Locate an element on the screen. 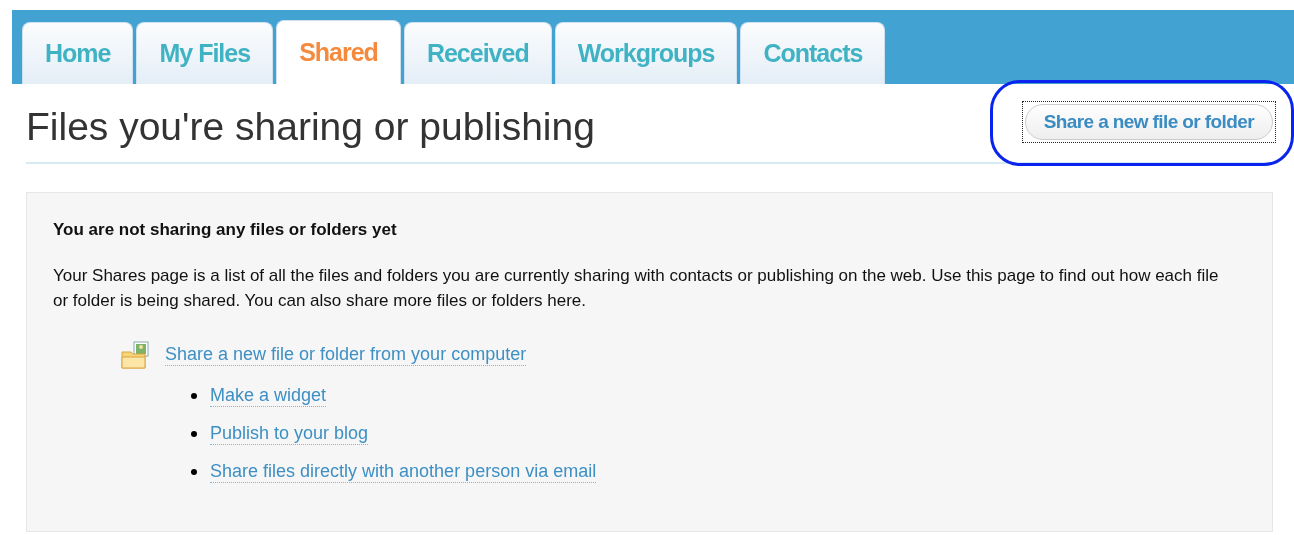 This screenshot has height=535, width=1294. page-title: Files you're sharing or publishing is located at coordinates (310, 127).